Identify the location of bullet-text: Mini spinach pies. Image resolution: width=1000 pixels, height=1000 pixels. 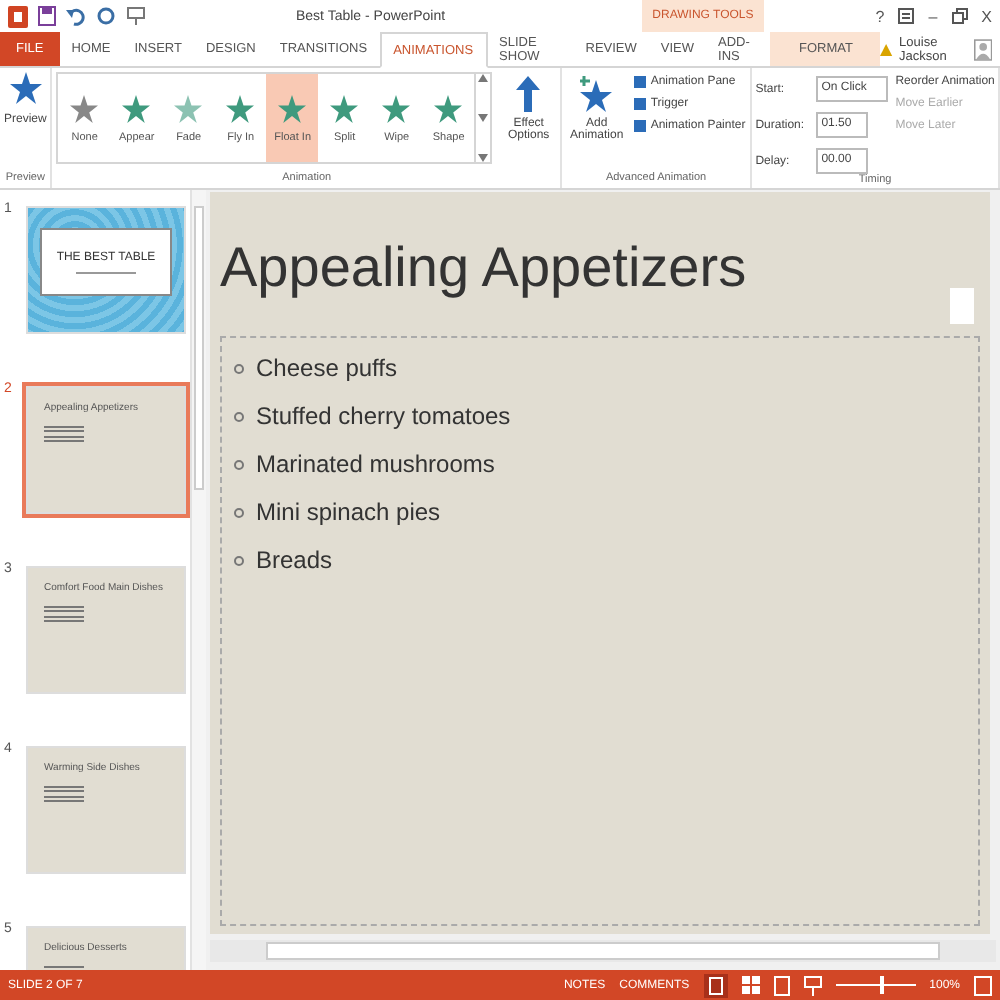
(348, 512).